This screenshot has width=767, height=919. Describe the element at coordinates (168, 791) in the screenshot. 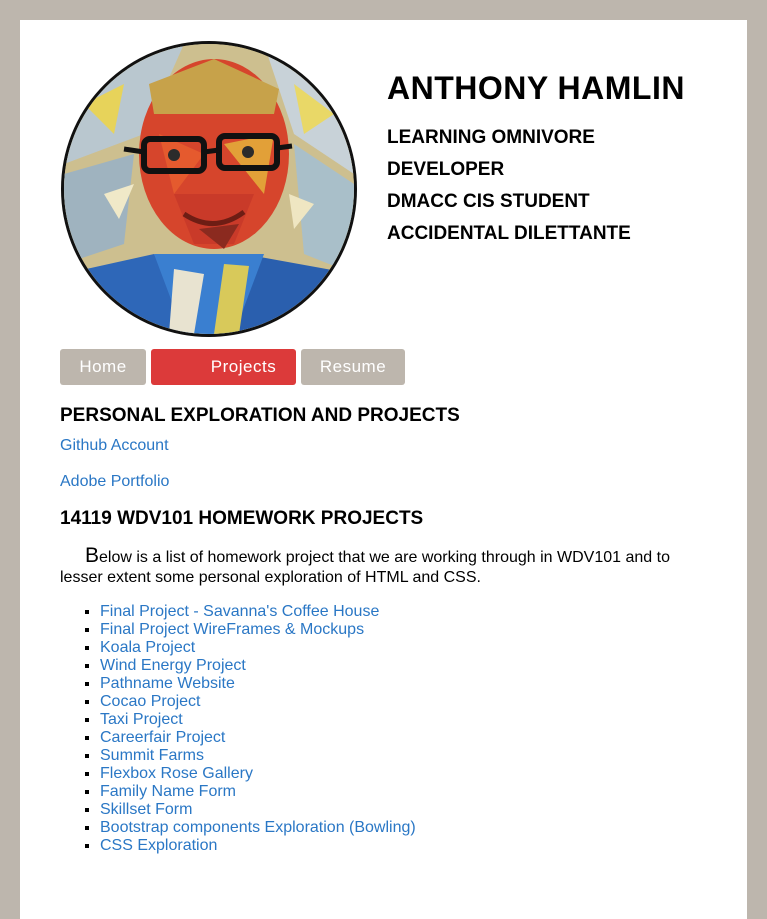

I see `project-link: Family Name Form` at that location.